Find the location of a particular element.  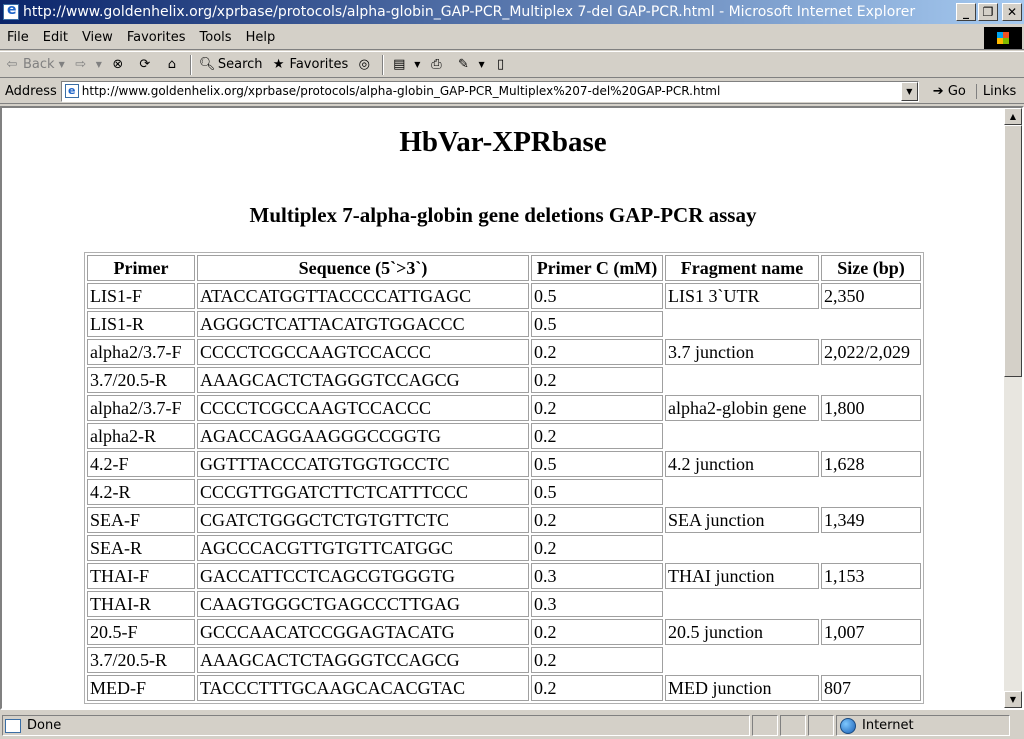

go-button: ➔ Go is located at coordinates (949, 91).